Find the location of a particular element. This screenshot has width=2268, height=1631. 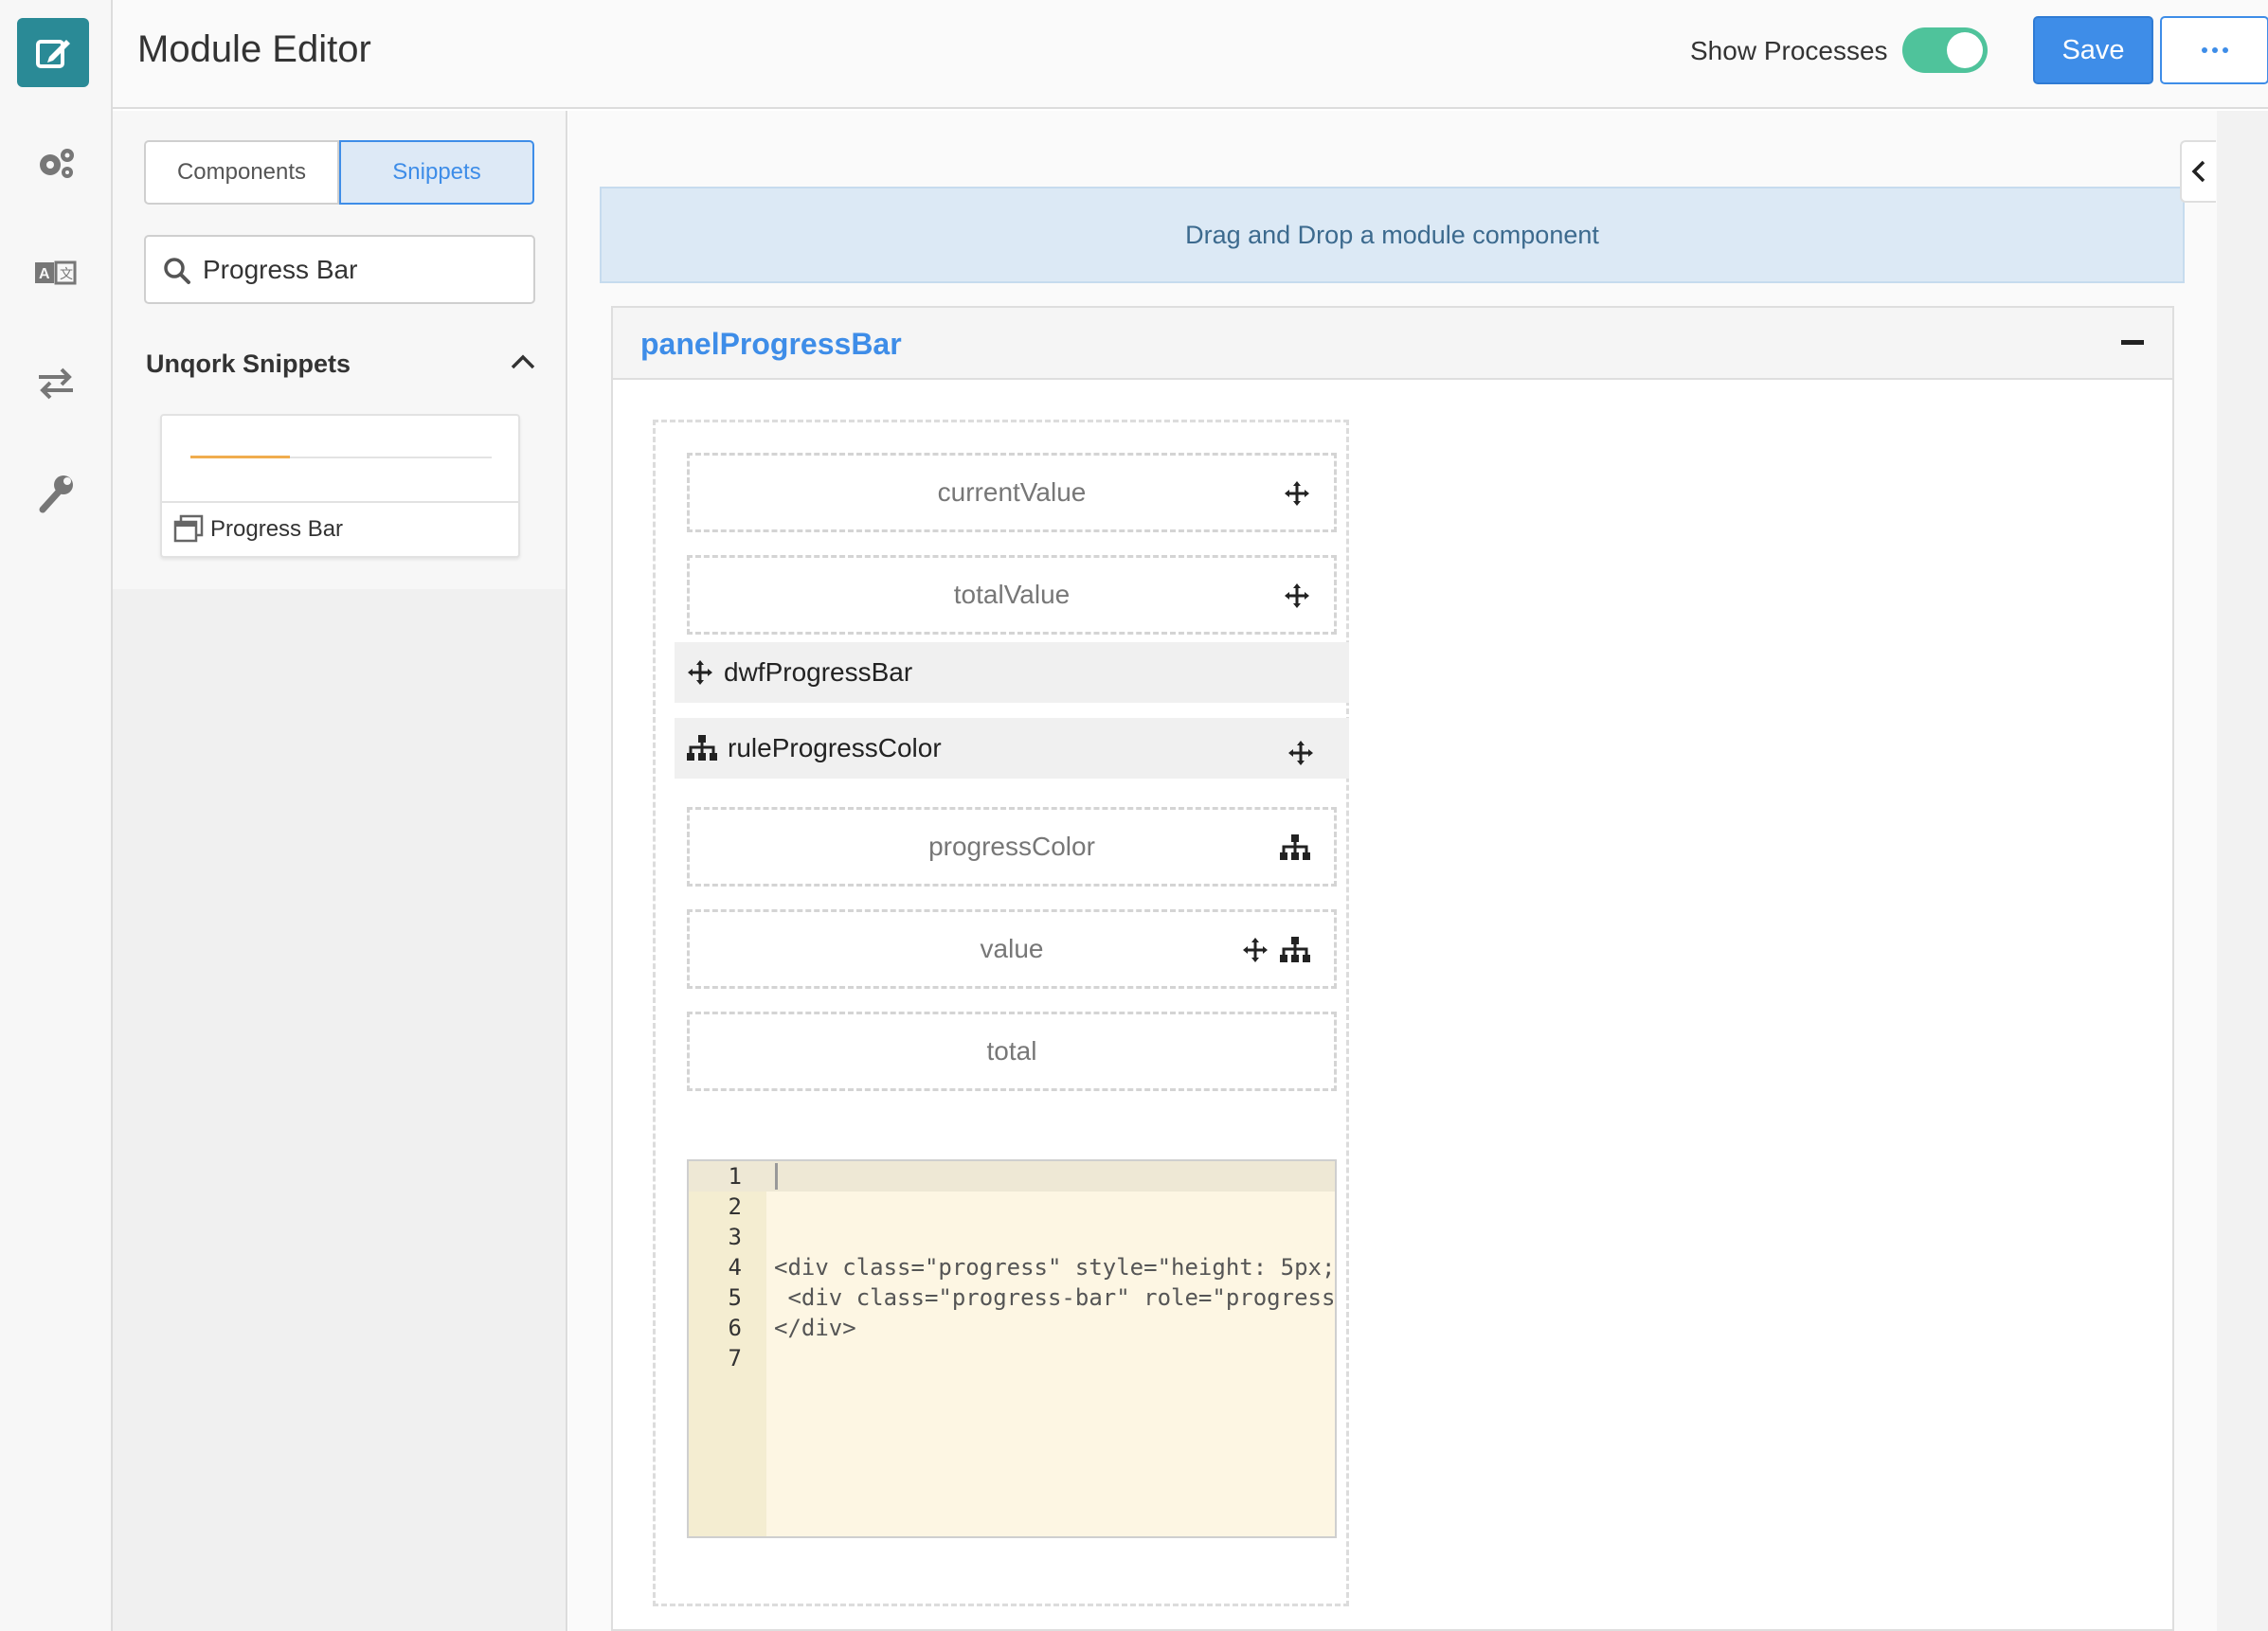

field-label: totalValue is located at coordinates (1012, 594).